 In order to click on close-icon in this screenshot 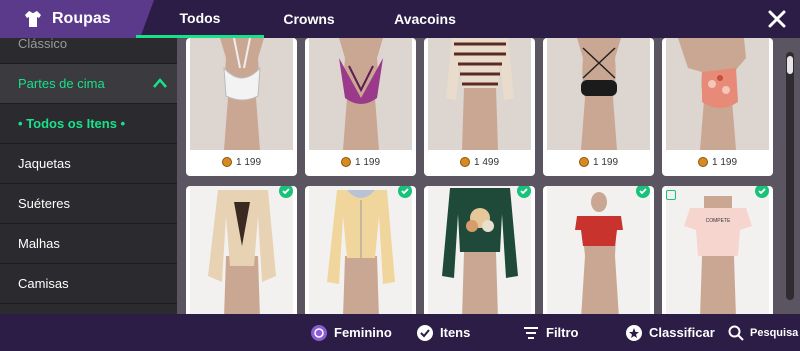, I will do `click(777, 19)`.